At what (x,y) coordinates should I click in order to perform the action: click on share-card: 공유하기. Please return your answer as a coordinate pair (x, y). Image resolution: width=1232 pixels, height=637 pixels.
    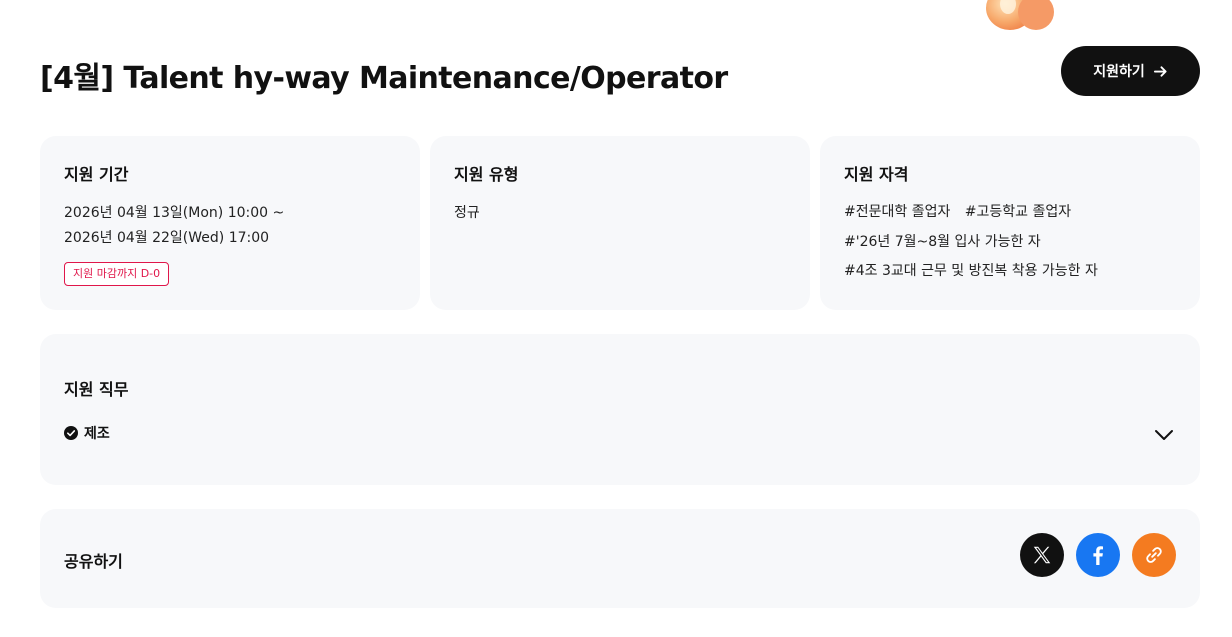
    Looking at the image, I should click on (620, 558).